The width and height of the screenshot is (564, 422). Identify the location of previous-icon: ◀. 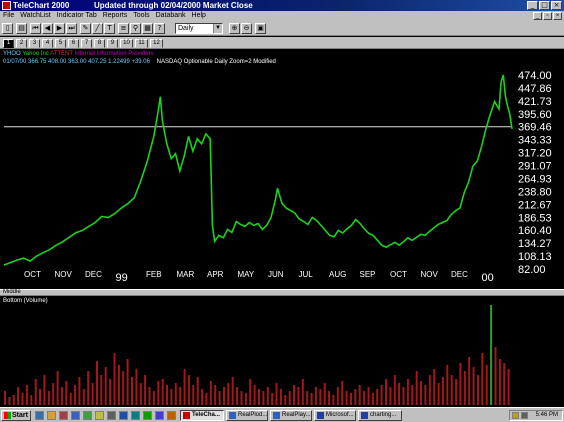
(47, 28).